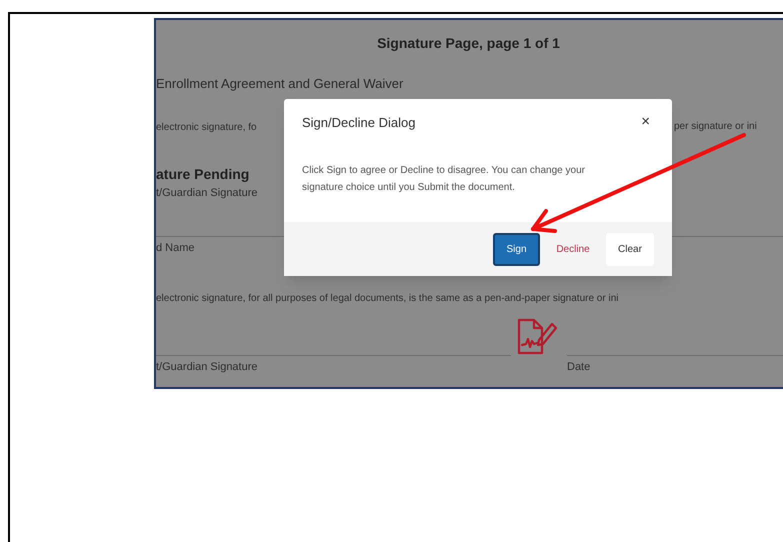 The image size is (783, 542). Describe the element at coordinates (203, 174) in the screenshot. I see `section-heading: ature Pending` at that location.